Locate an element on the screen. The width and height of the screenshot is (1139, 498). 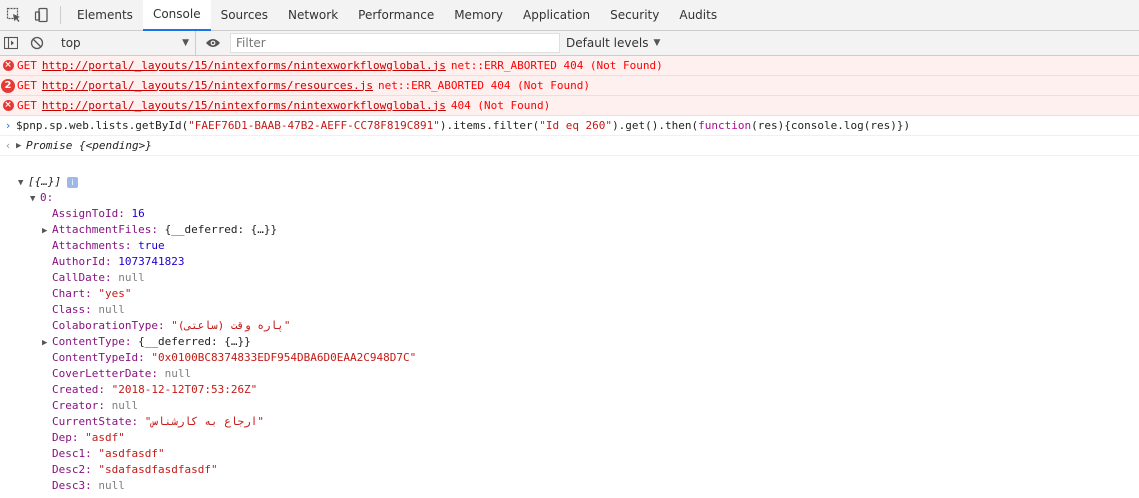
clear-console-icon is located at coordinates (37, 43).